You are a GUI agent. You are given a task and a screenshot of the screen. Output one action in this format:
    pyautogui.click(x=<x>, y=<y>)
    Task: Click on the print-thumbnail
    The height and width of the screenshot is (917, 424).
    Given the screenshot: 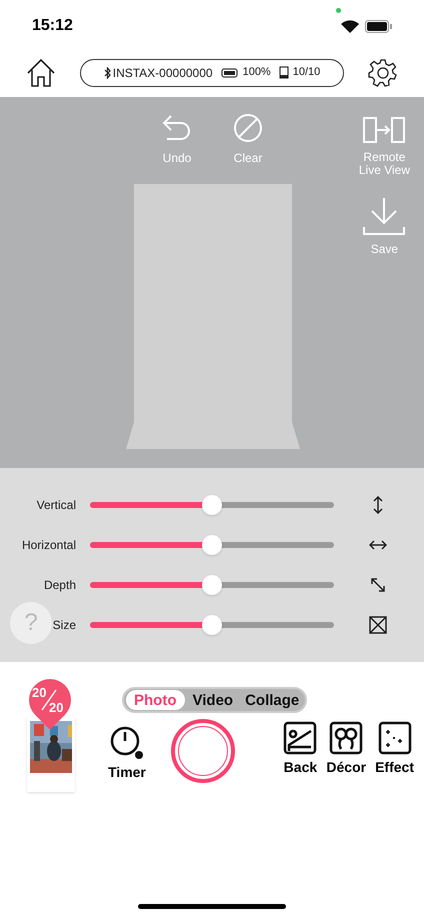 What is the action you would take?
    pyautogui.click(x=51, y=754)
    